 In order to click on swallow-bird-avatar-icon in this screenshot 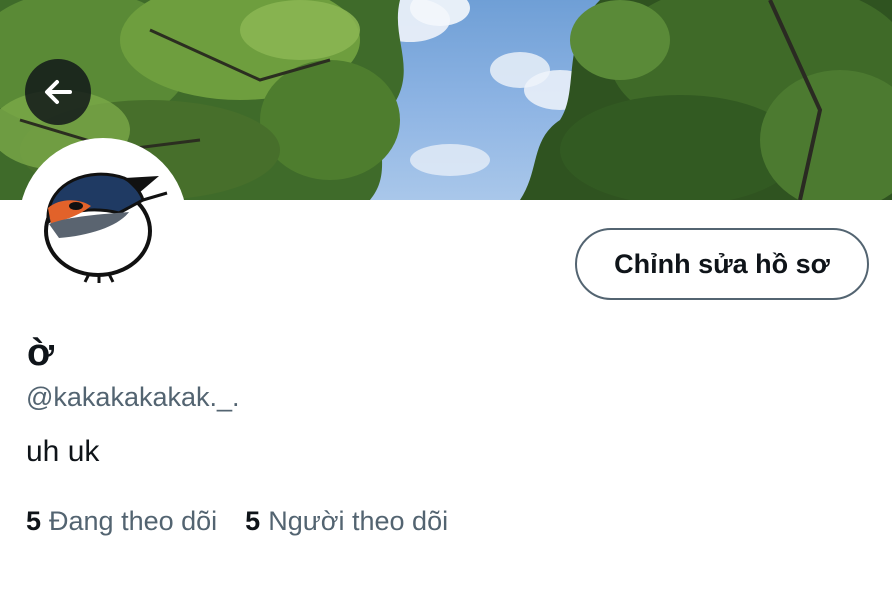, I will do `click(106, 227)`.